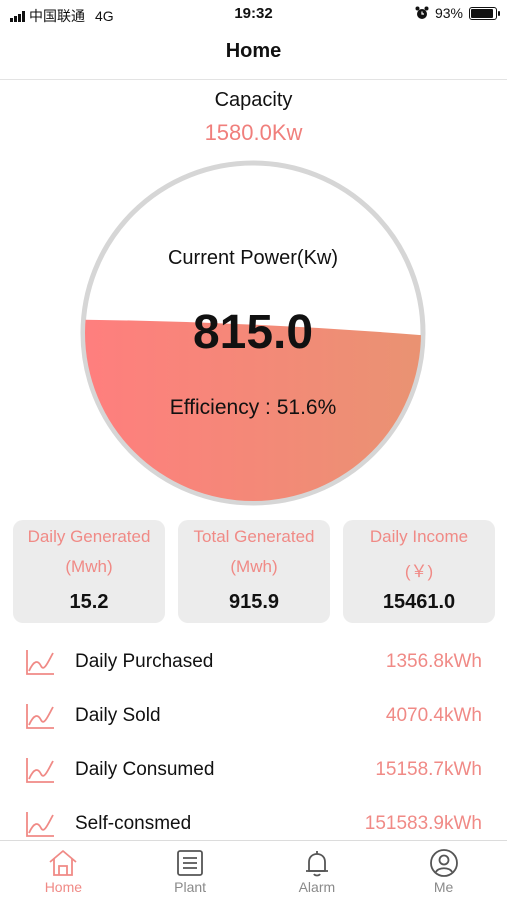  What do you see at coordinates (144, 661) in the screenshot?
I see `list-item-label: Daily Purchased` at bounding box center [144, 661].